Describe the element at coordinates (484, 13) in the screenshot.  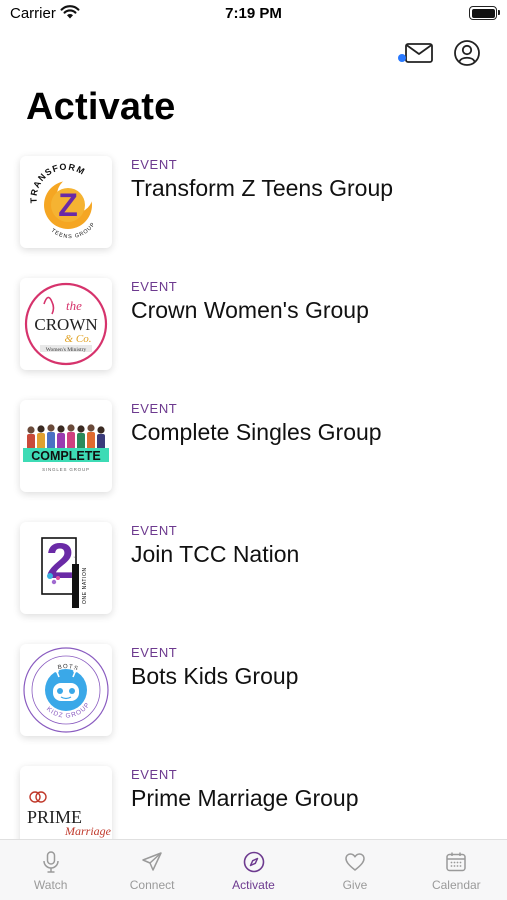
I see `battery-icon` at that location.